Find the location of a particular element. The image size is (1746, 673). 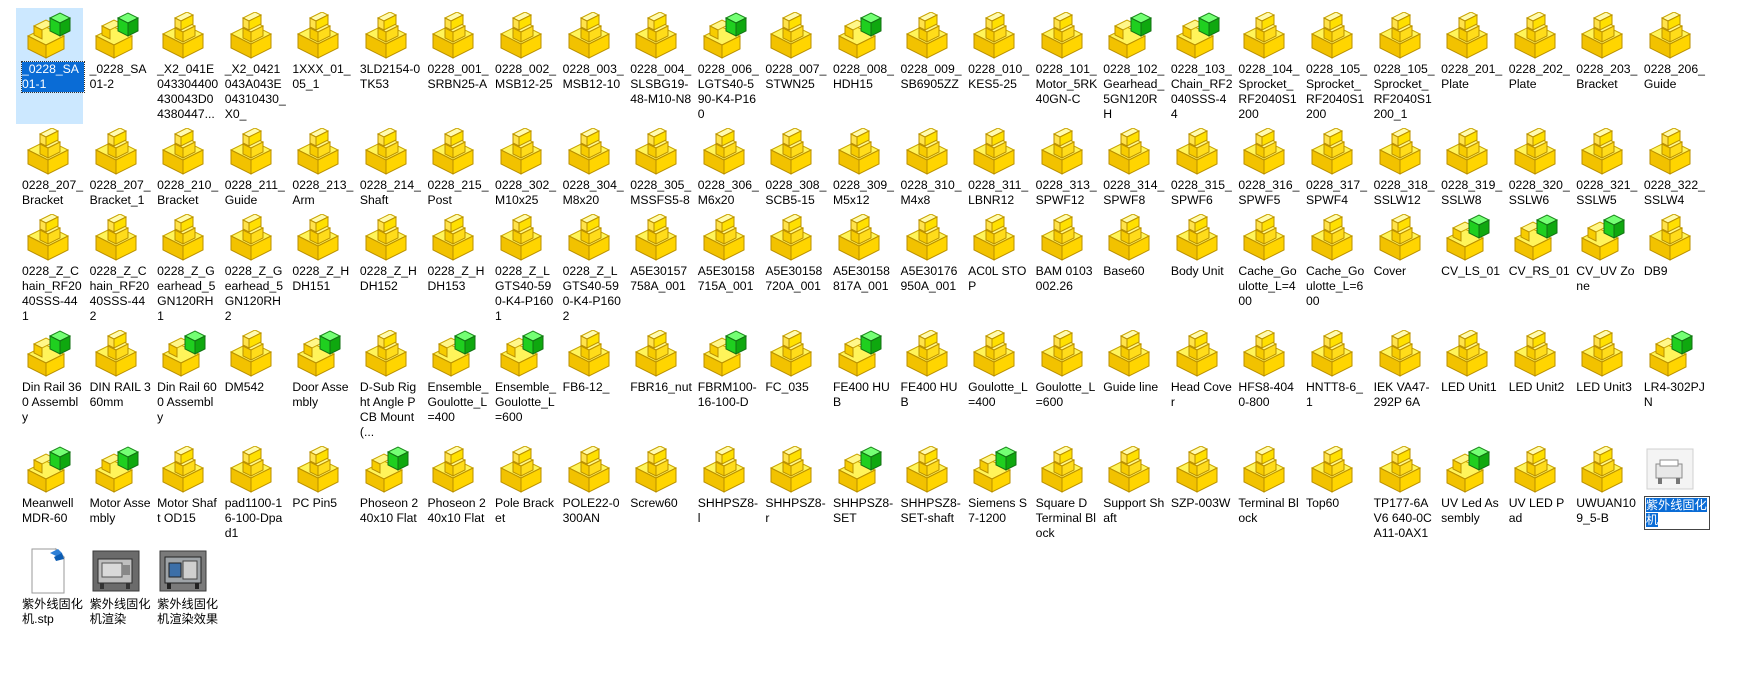

file-item: 0228_201_Plate is located at coordinates (1468, 66).